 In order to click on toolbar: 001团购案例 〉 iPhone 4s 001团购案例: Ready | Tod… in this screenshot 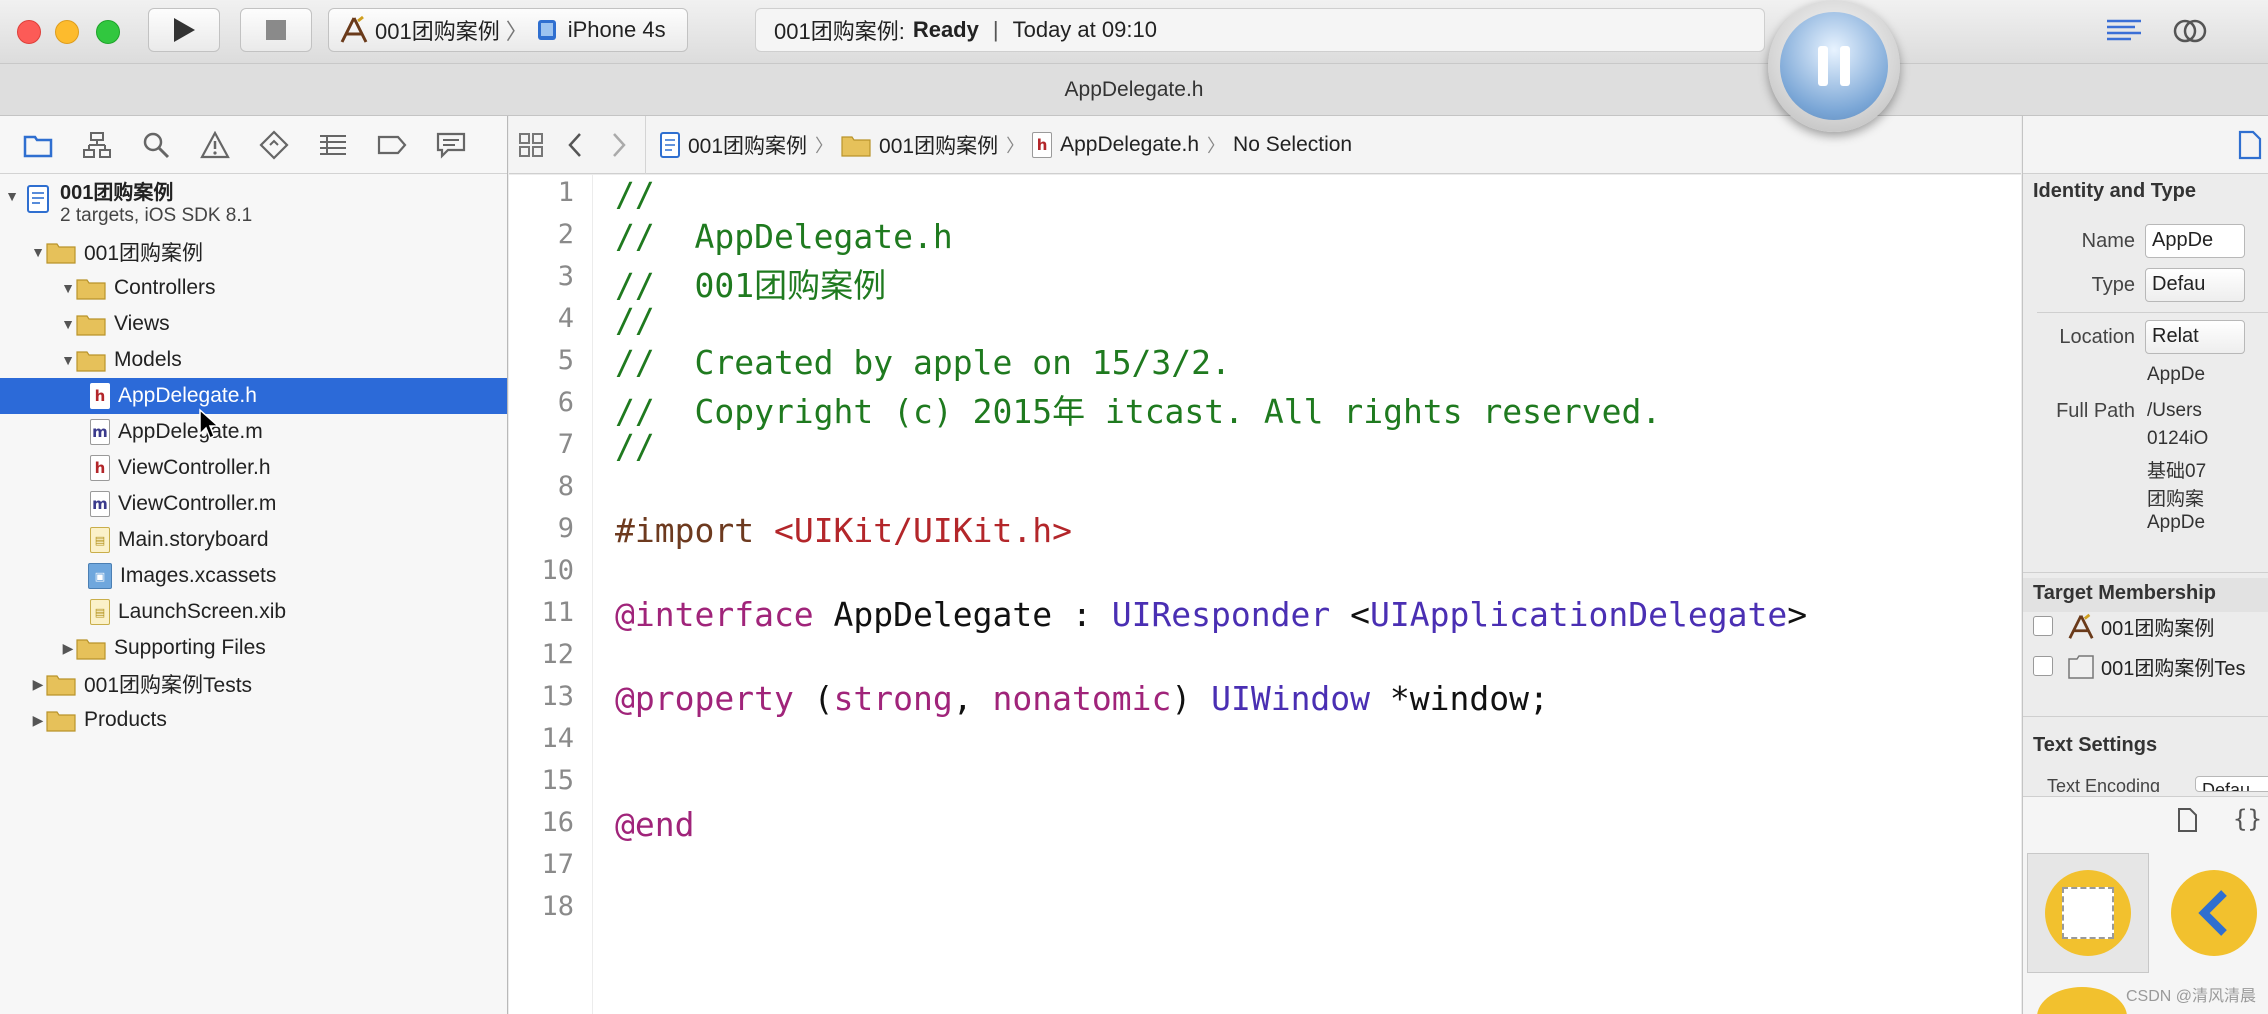, I will do `click(1134, 32)`.